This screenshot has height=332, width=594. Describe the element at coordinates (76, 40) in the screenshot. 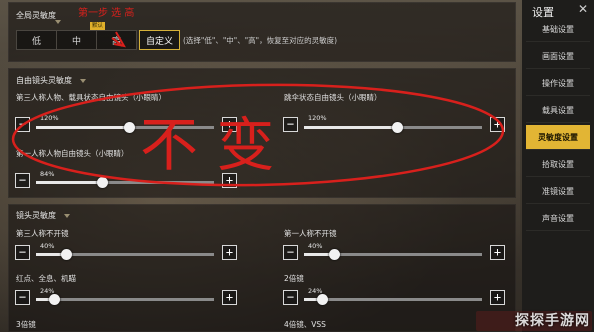

I see `preset-medium-button: 中` at that location.